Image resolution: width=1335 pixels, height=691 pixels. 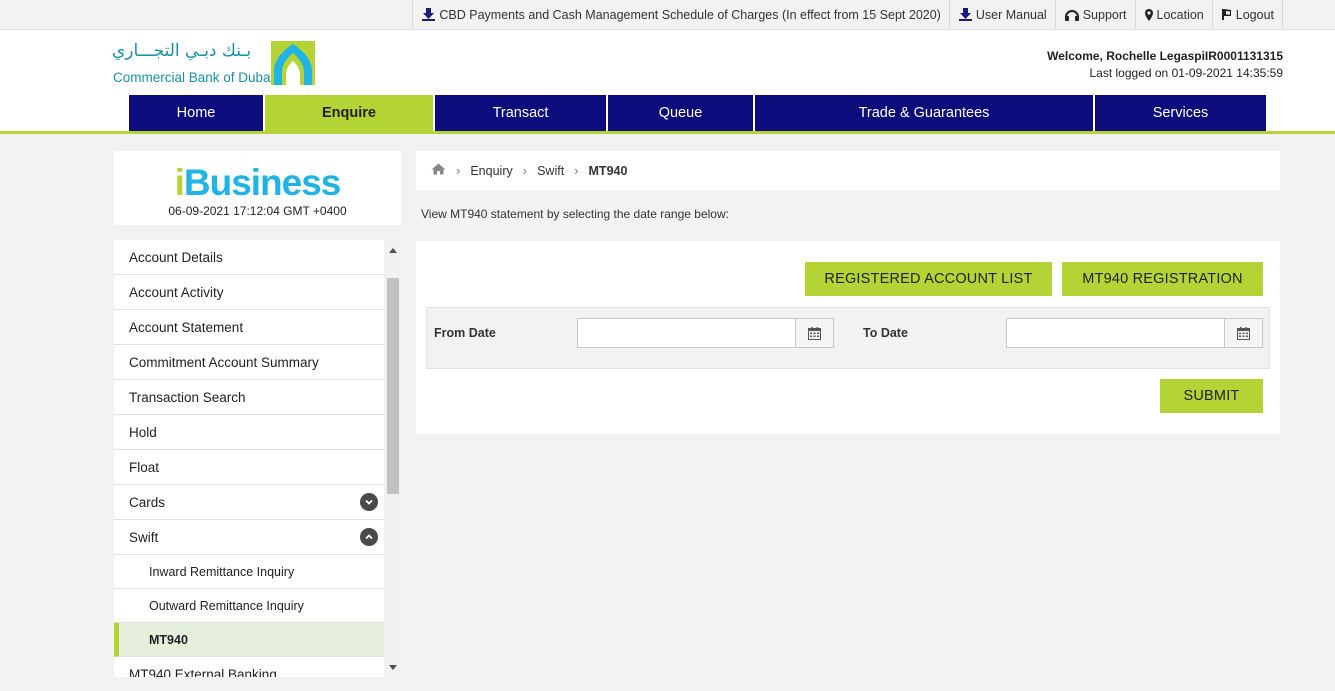 I want to click on sidebar-item-mt940-external-banking: MT940 External Banking, so click(x=249, y=667).